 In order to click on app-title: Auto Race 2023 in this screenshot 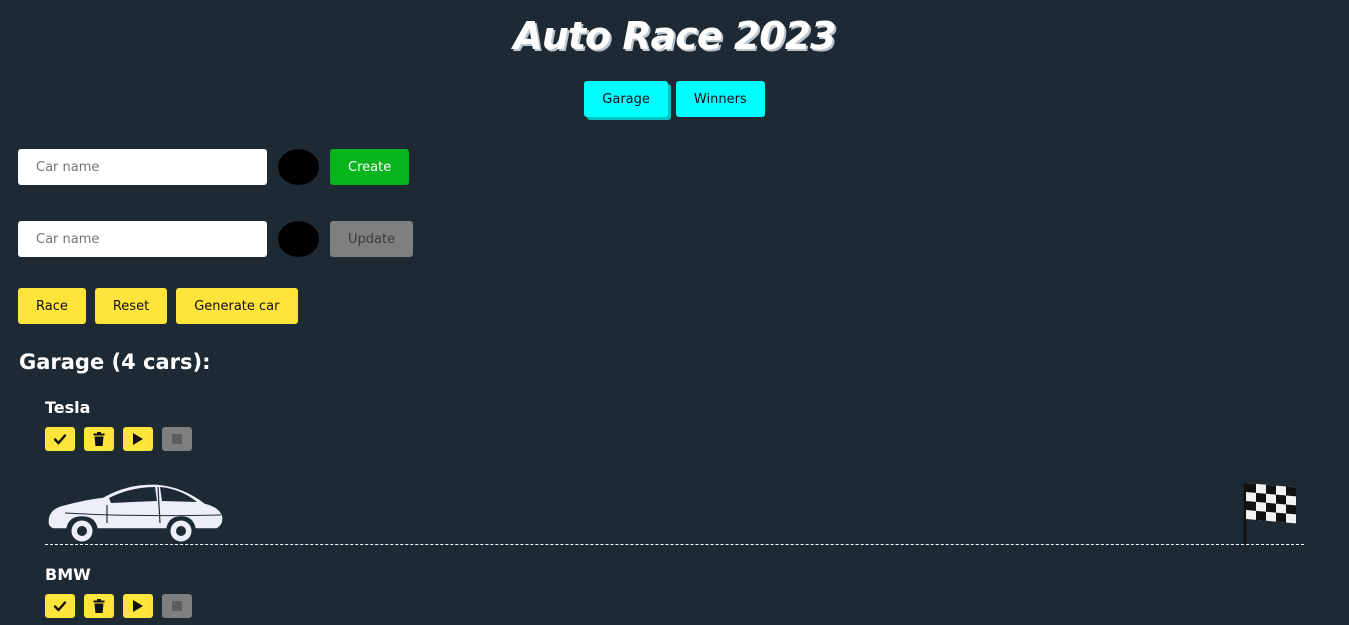, I will do `click(674, 36)`.